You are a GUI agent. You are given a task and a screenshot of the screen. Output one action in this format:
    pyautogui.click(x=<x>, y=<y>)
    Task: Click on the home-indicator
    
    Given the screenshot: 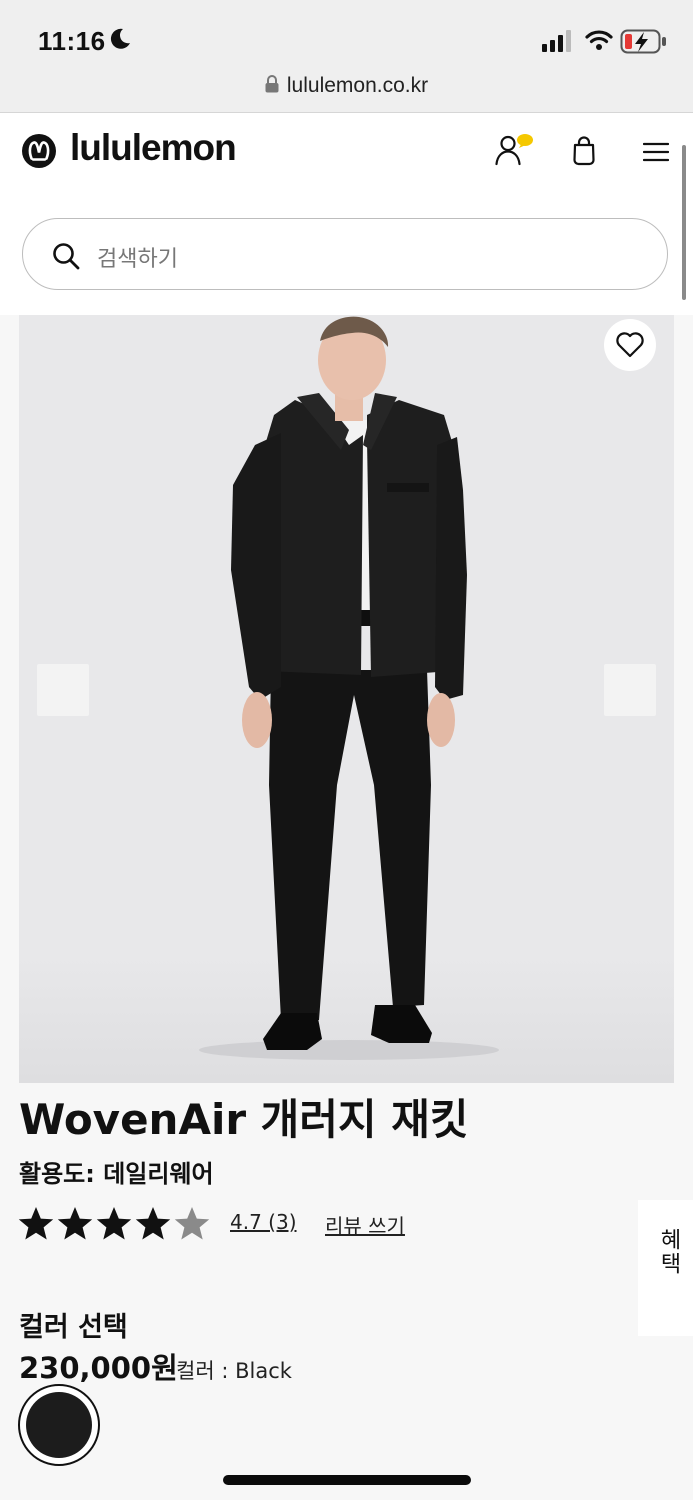 What is the action you would take?
    pyautogui.click(x=347, y=1480)
    